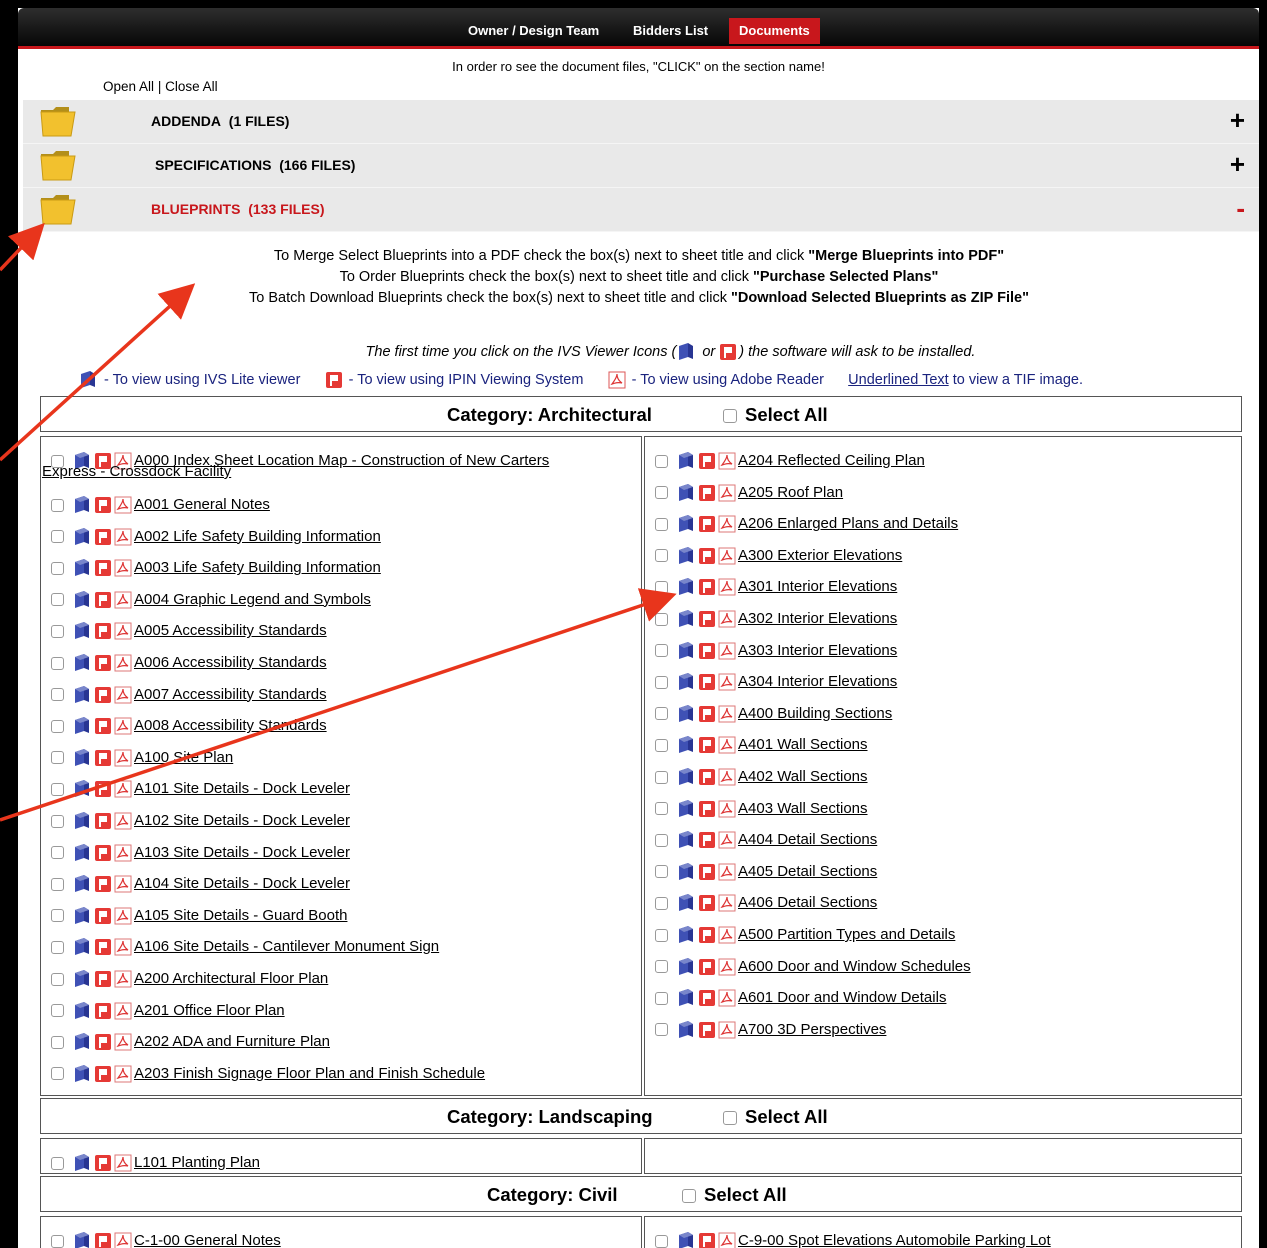 The width and height of the screenshot is (1267, 1248). What do you see at coordinates (848, 523) in the screenshot?
I see `sheet-title-link: A206 Enlarged Plans and Details` at bounding box center [848, 523].